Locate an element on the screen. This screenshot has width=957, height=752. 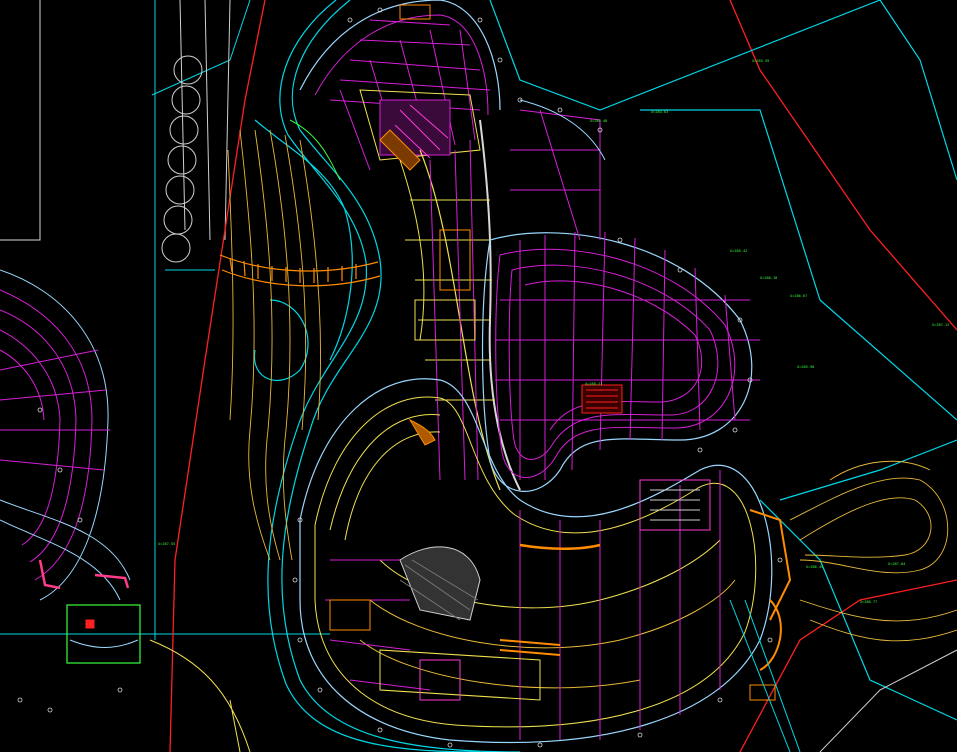
annotation-13: X=286.77 is located at coordinates (868, 602).